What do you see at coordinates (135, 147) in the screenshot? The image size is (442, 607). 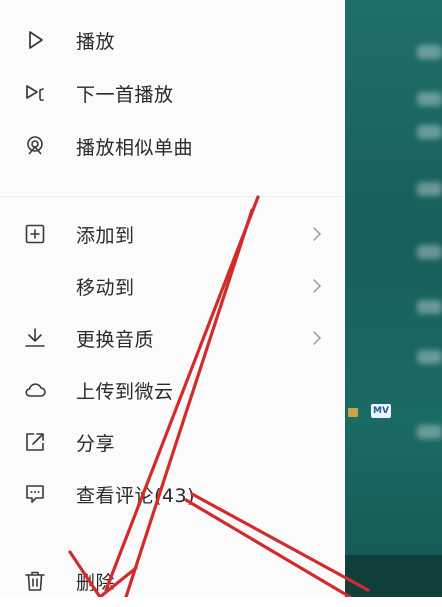 I see `menu-item-label: 播放相似单曲` at bounding box center [135, 147].